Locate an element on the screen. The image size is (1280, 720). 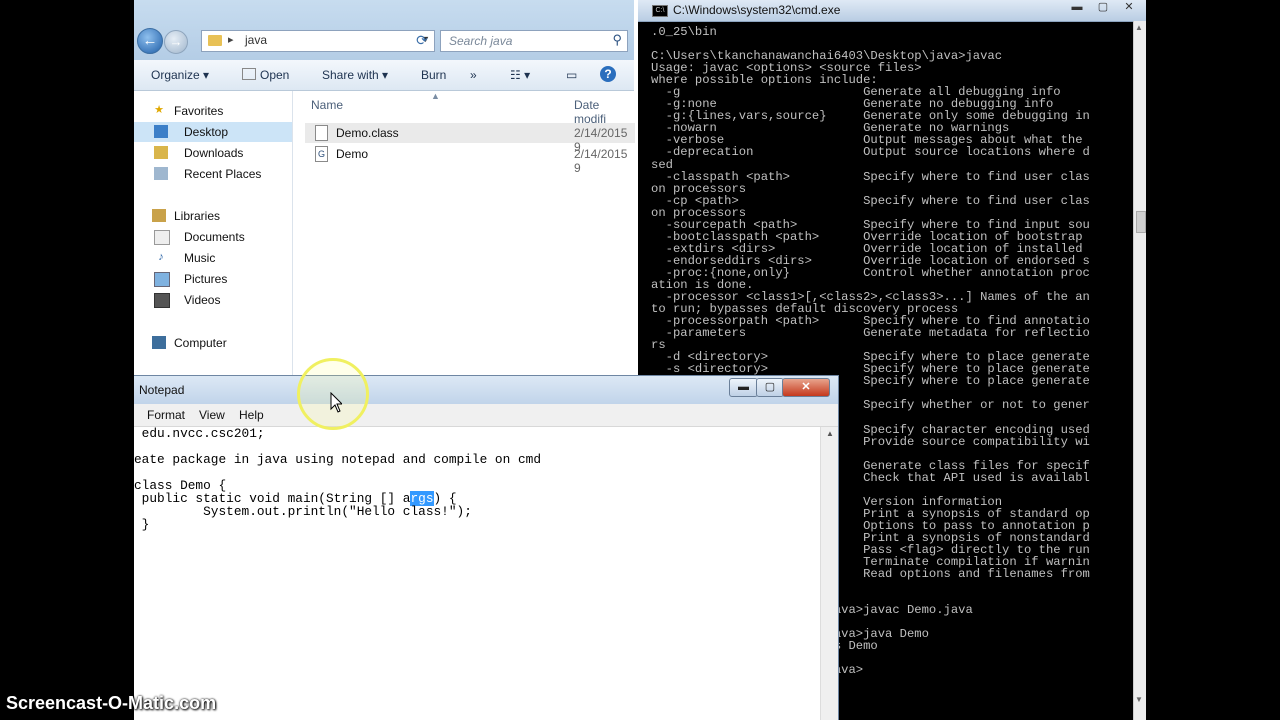
downloads-icon is located at coordinates (161, 152).